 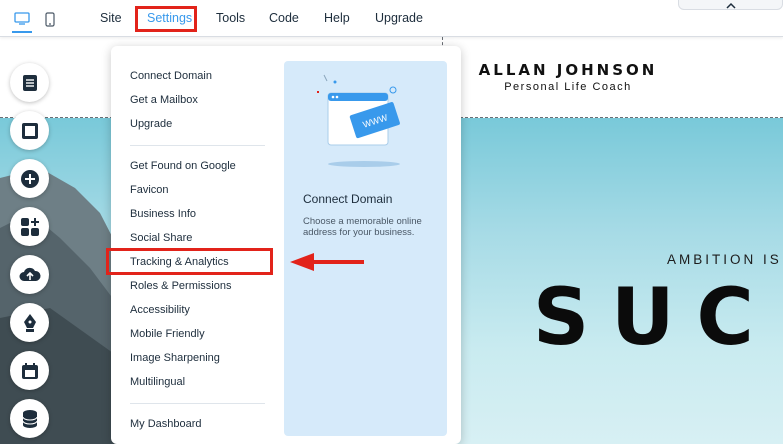 I want to click on menu-item-my-dashboard: My Dashboard, so click(x=166, y=424).